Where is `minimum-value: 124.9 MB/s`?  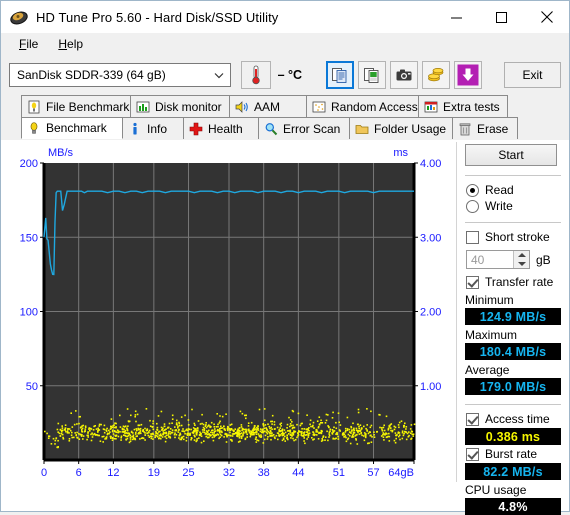
minimum-value: 124.9 MB/s is located at coordinates (513, 316).